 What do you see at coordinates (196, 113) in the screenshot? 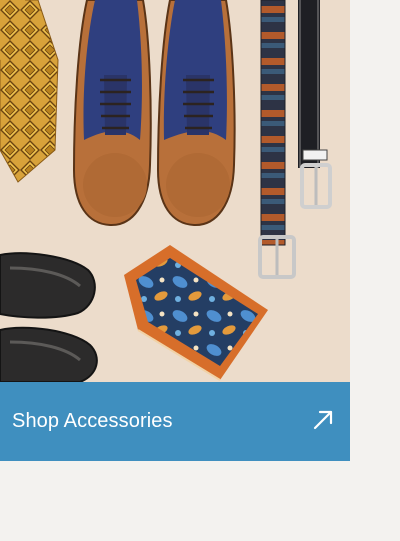
I see `wingtip-shoe-right` at bounding box center [196, 113].